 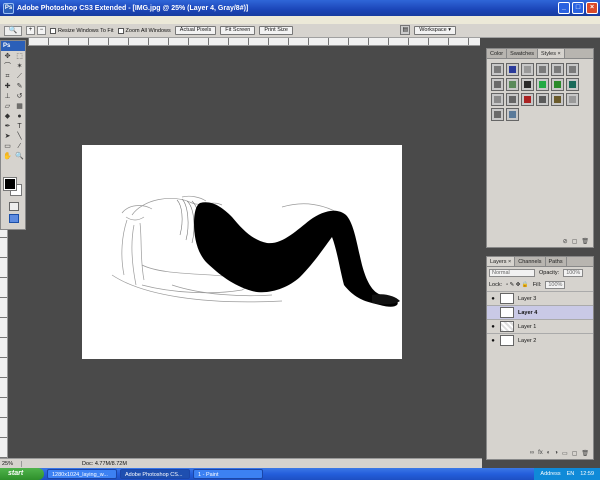 I want to click on print-size-button: Print Size, so click(x=276, y=30).